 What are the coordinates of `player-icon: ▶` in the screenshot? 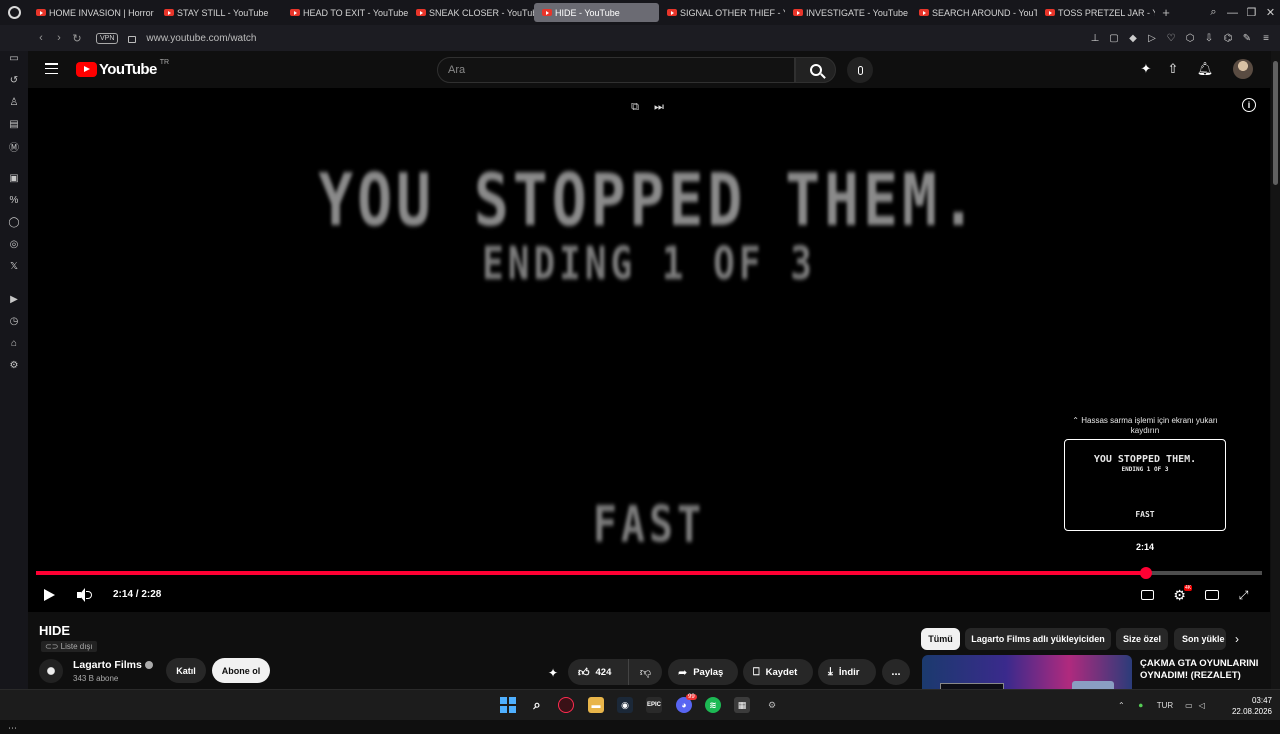 It's located at (14, 299).